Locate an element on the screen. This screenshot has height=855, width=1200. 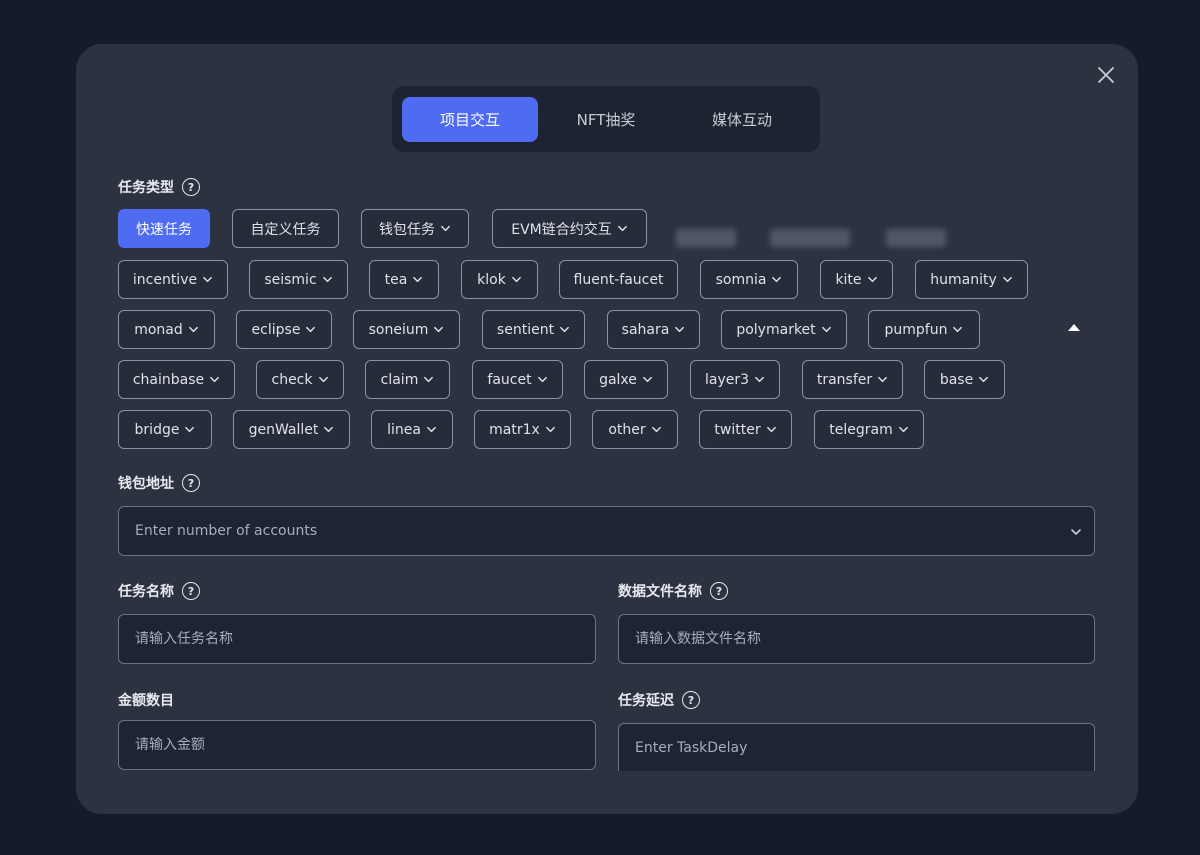
task-type-chip: tea is located at coordinates (404, 279).